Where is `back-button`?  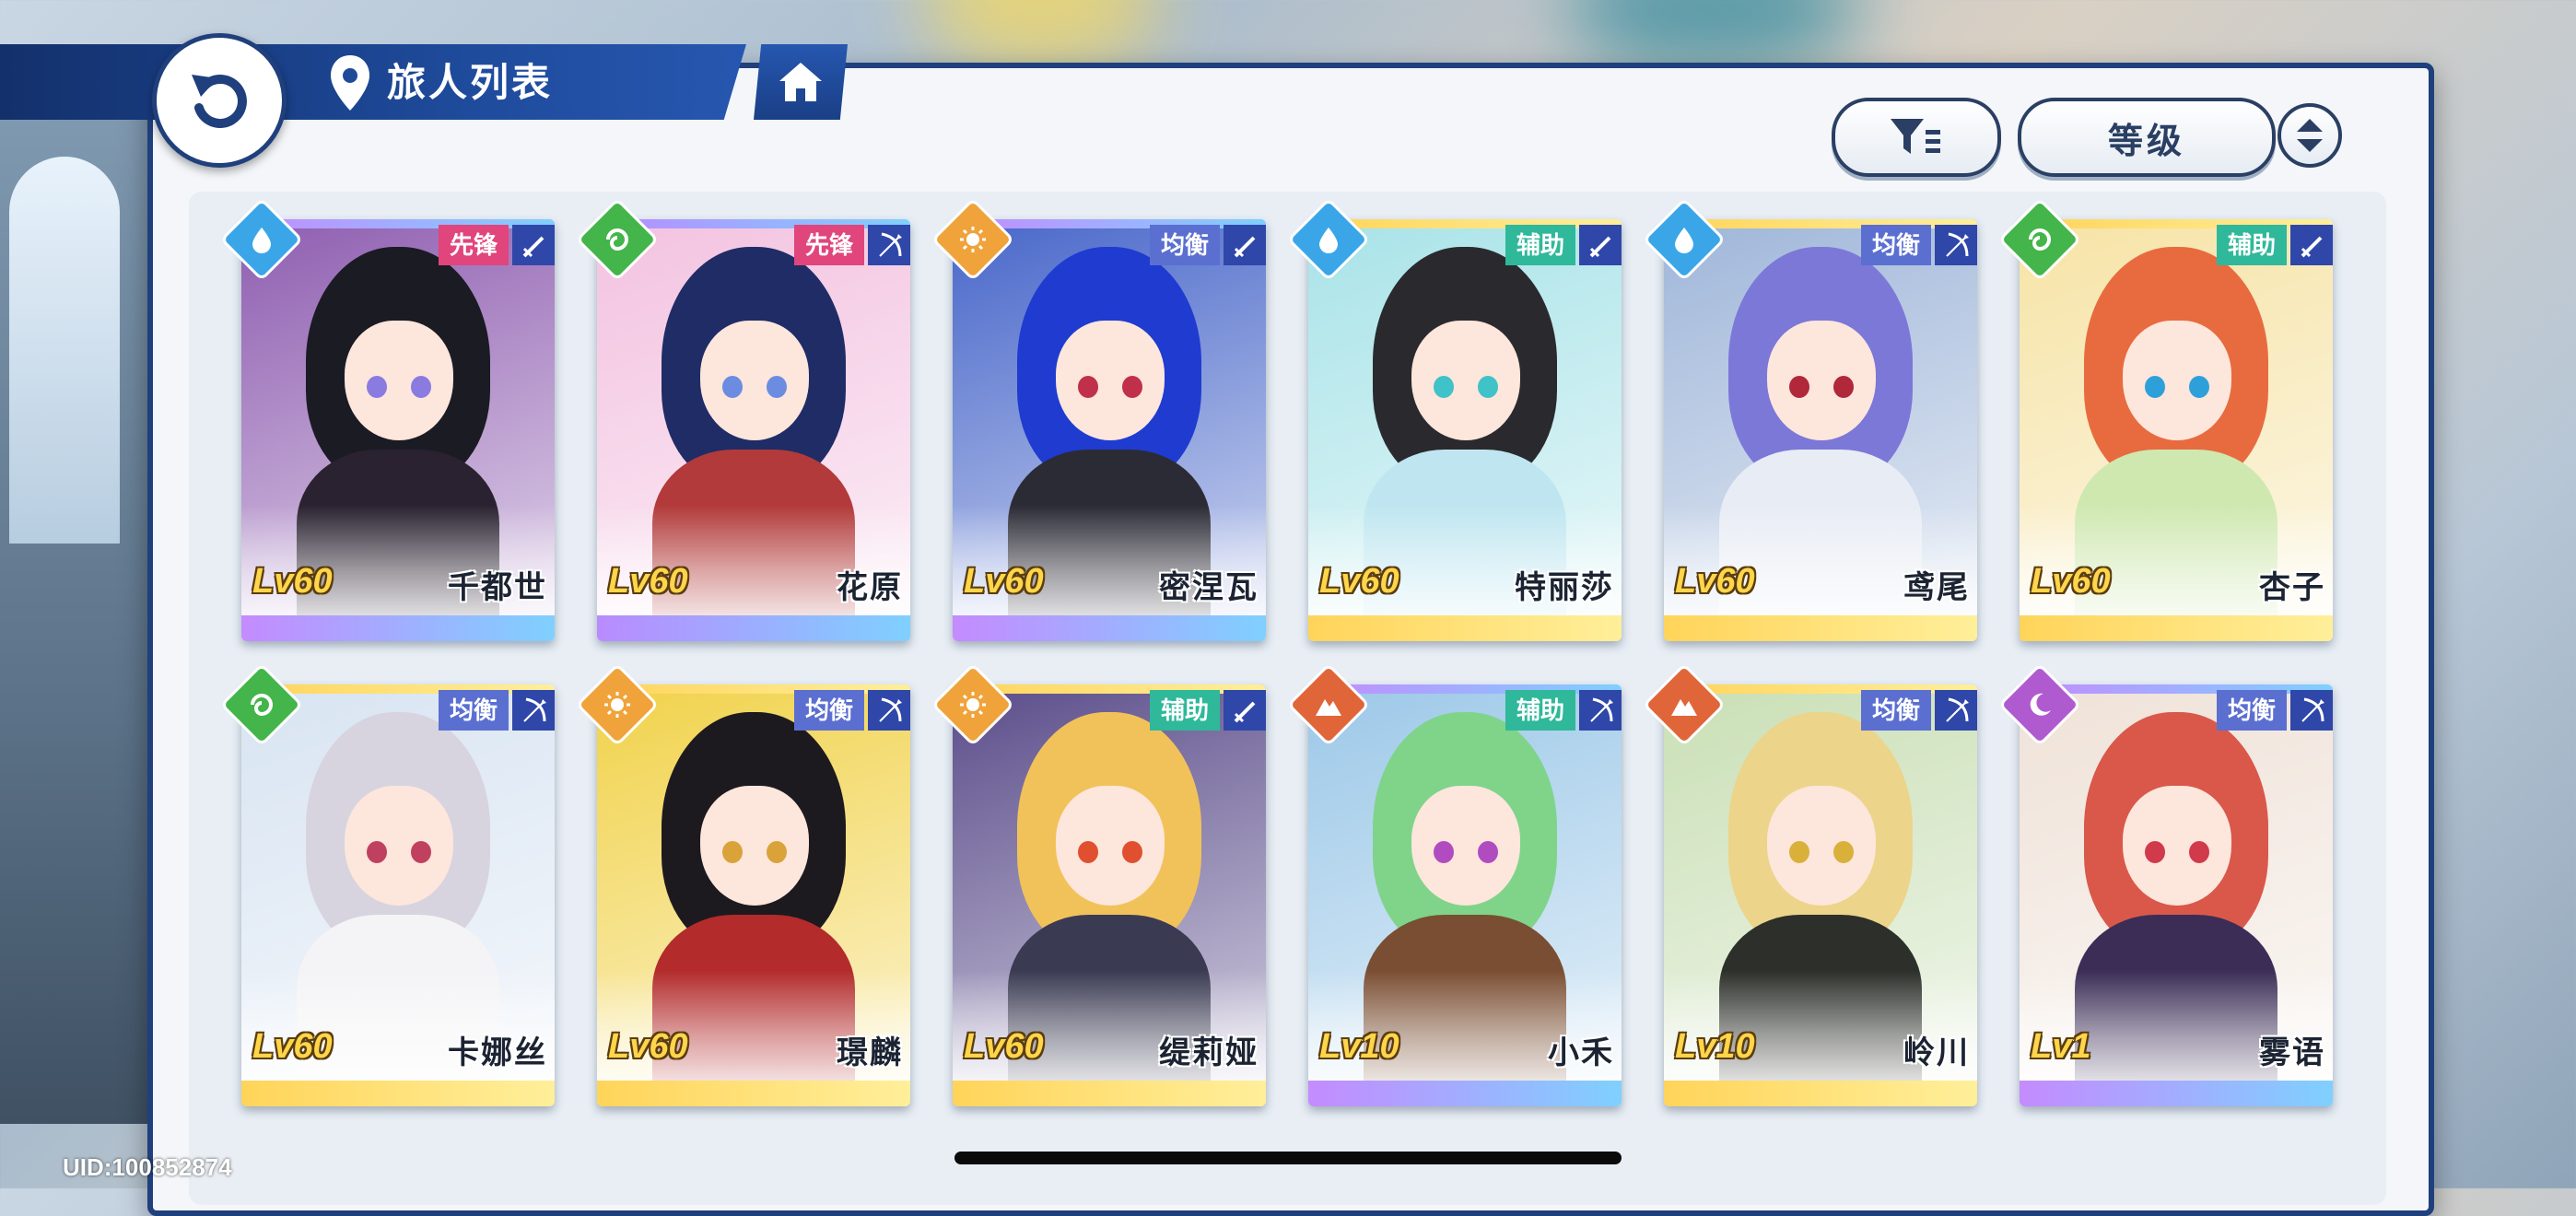 back-button is located at coordinates (219, 101).